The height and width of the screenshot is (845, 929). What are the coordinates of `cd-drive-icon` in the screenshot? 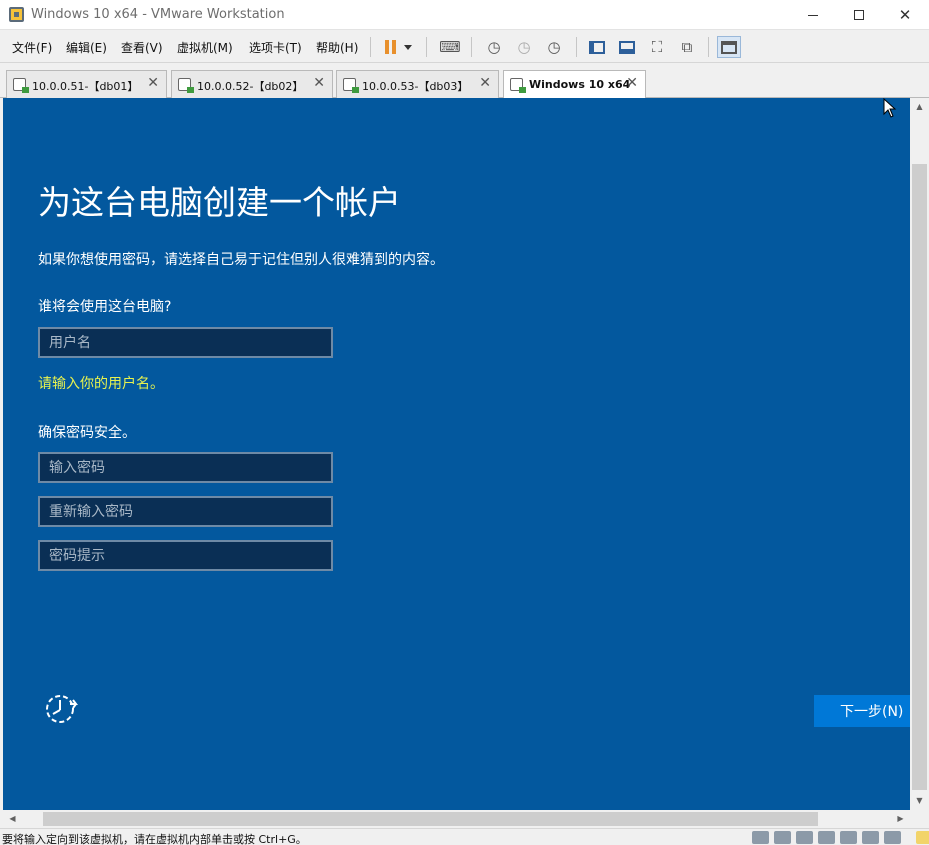 It's located at (782, 837).